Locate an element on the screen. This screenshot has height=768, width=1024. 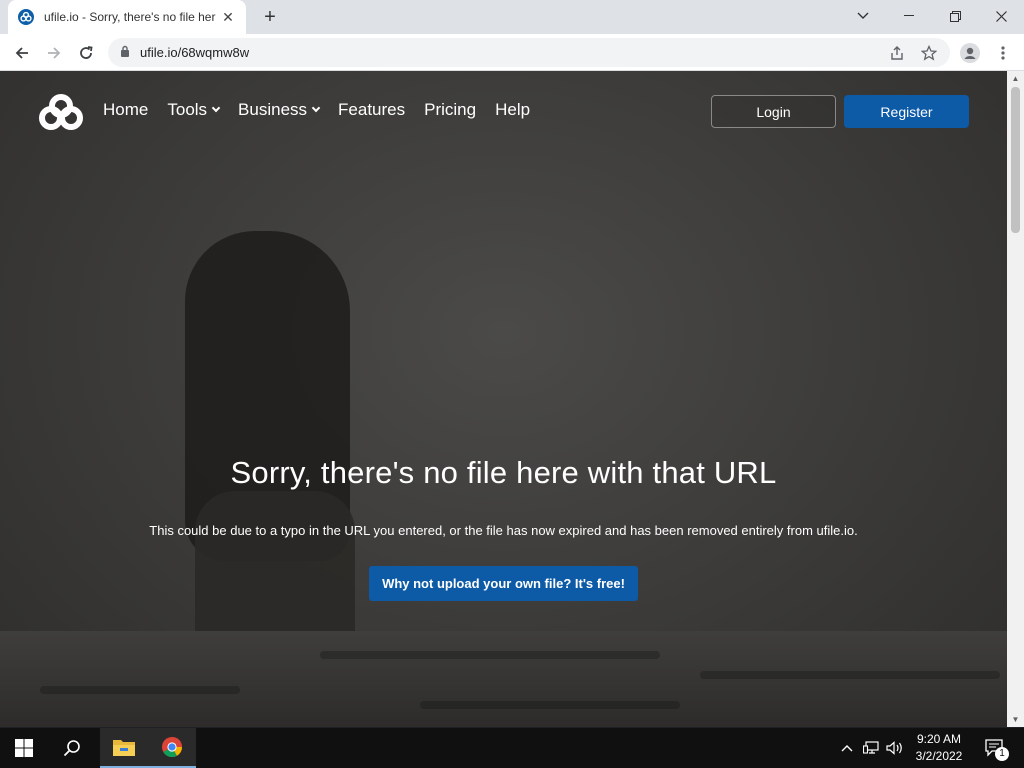
scroll-down-icon: ▼ is located at coordinates (1015, 719).